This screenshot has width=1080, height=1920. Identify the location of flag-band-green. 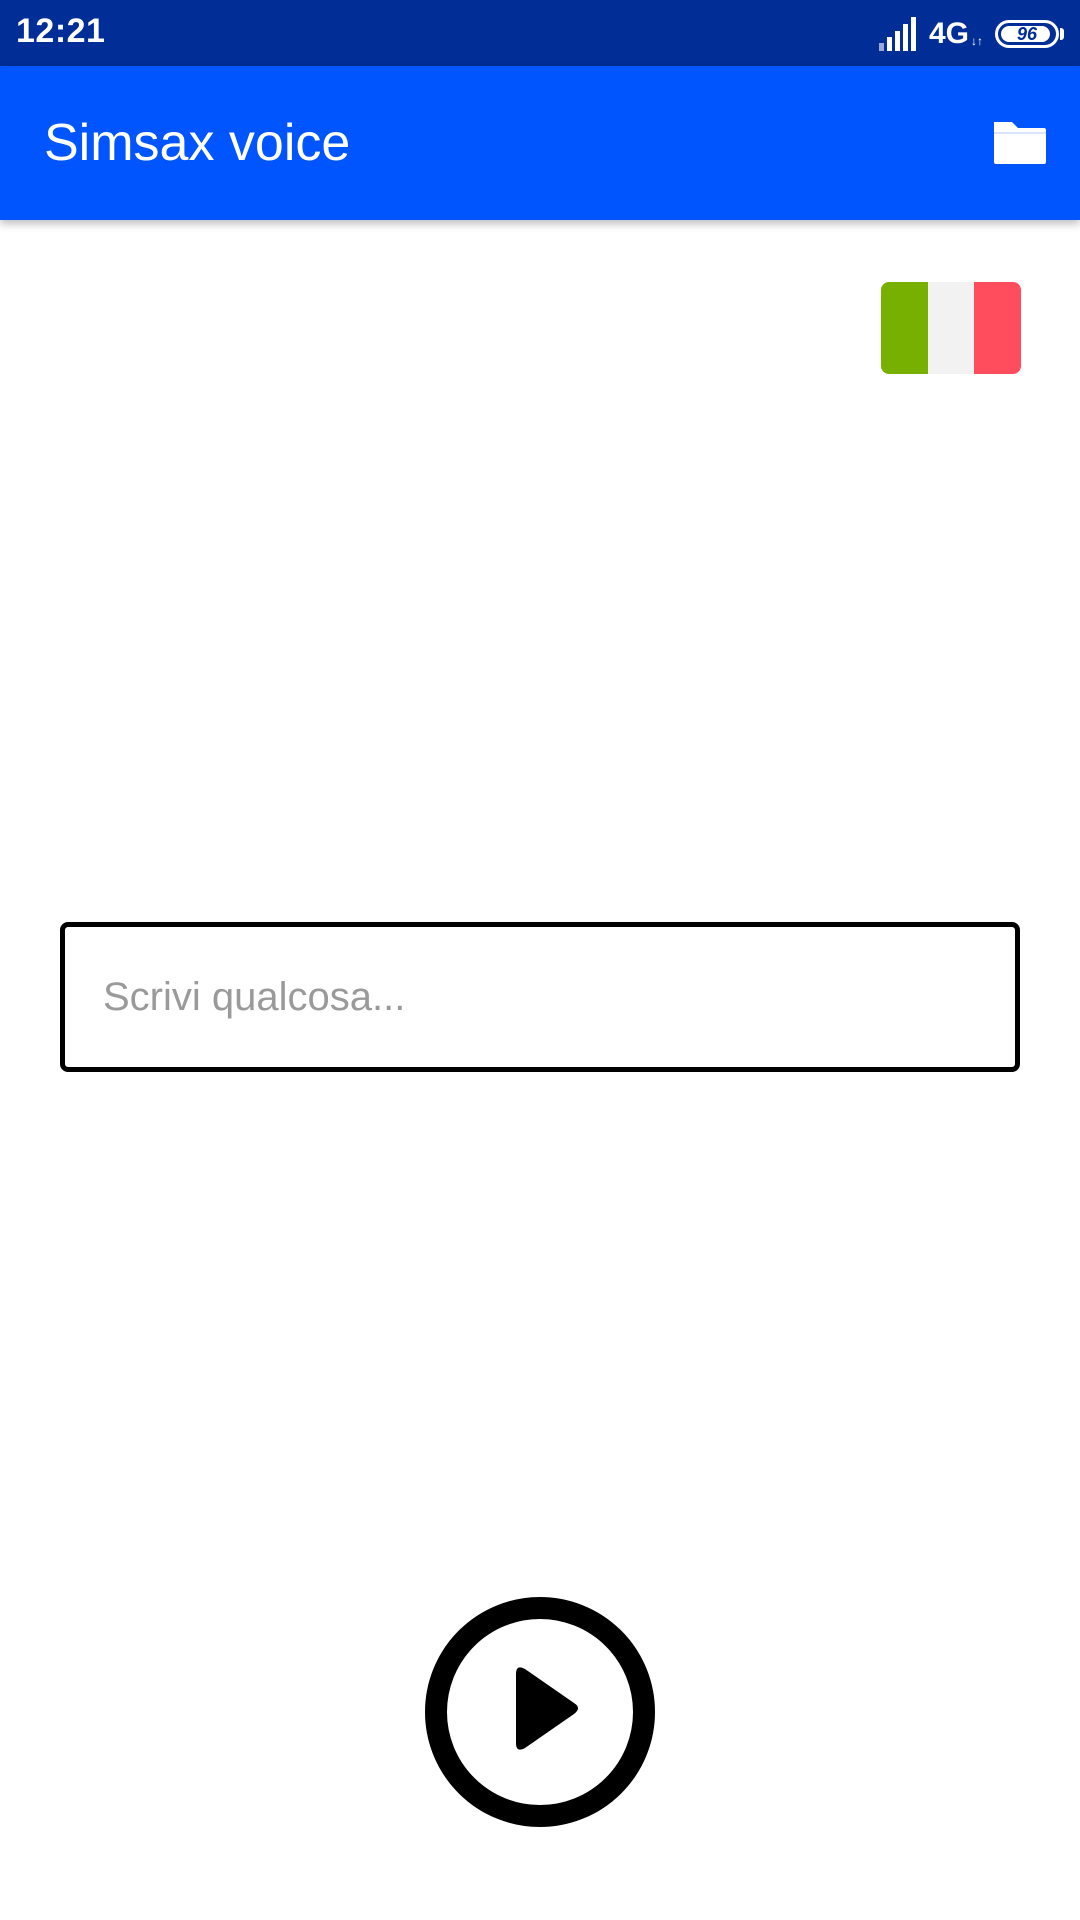
(904, 328).